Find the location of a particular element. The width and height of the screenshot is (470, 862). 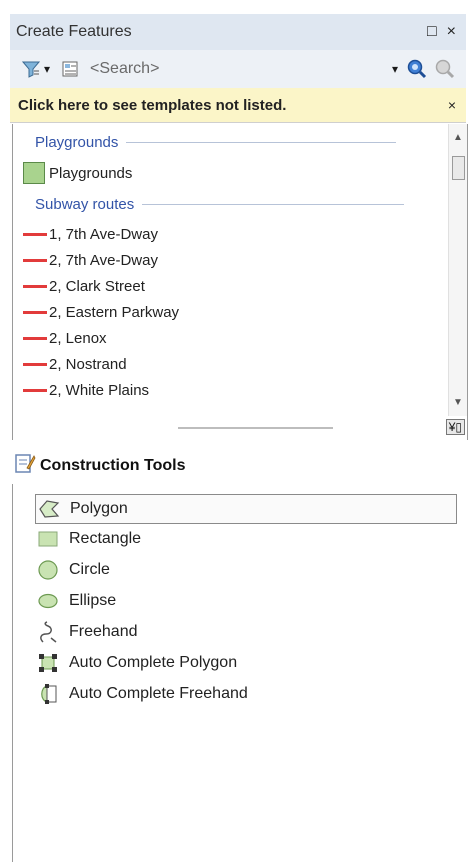

tool-label: Rectangle is located at coordinates (105, 538).